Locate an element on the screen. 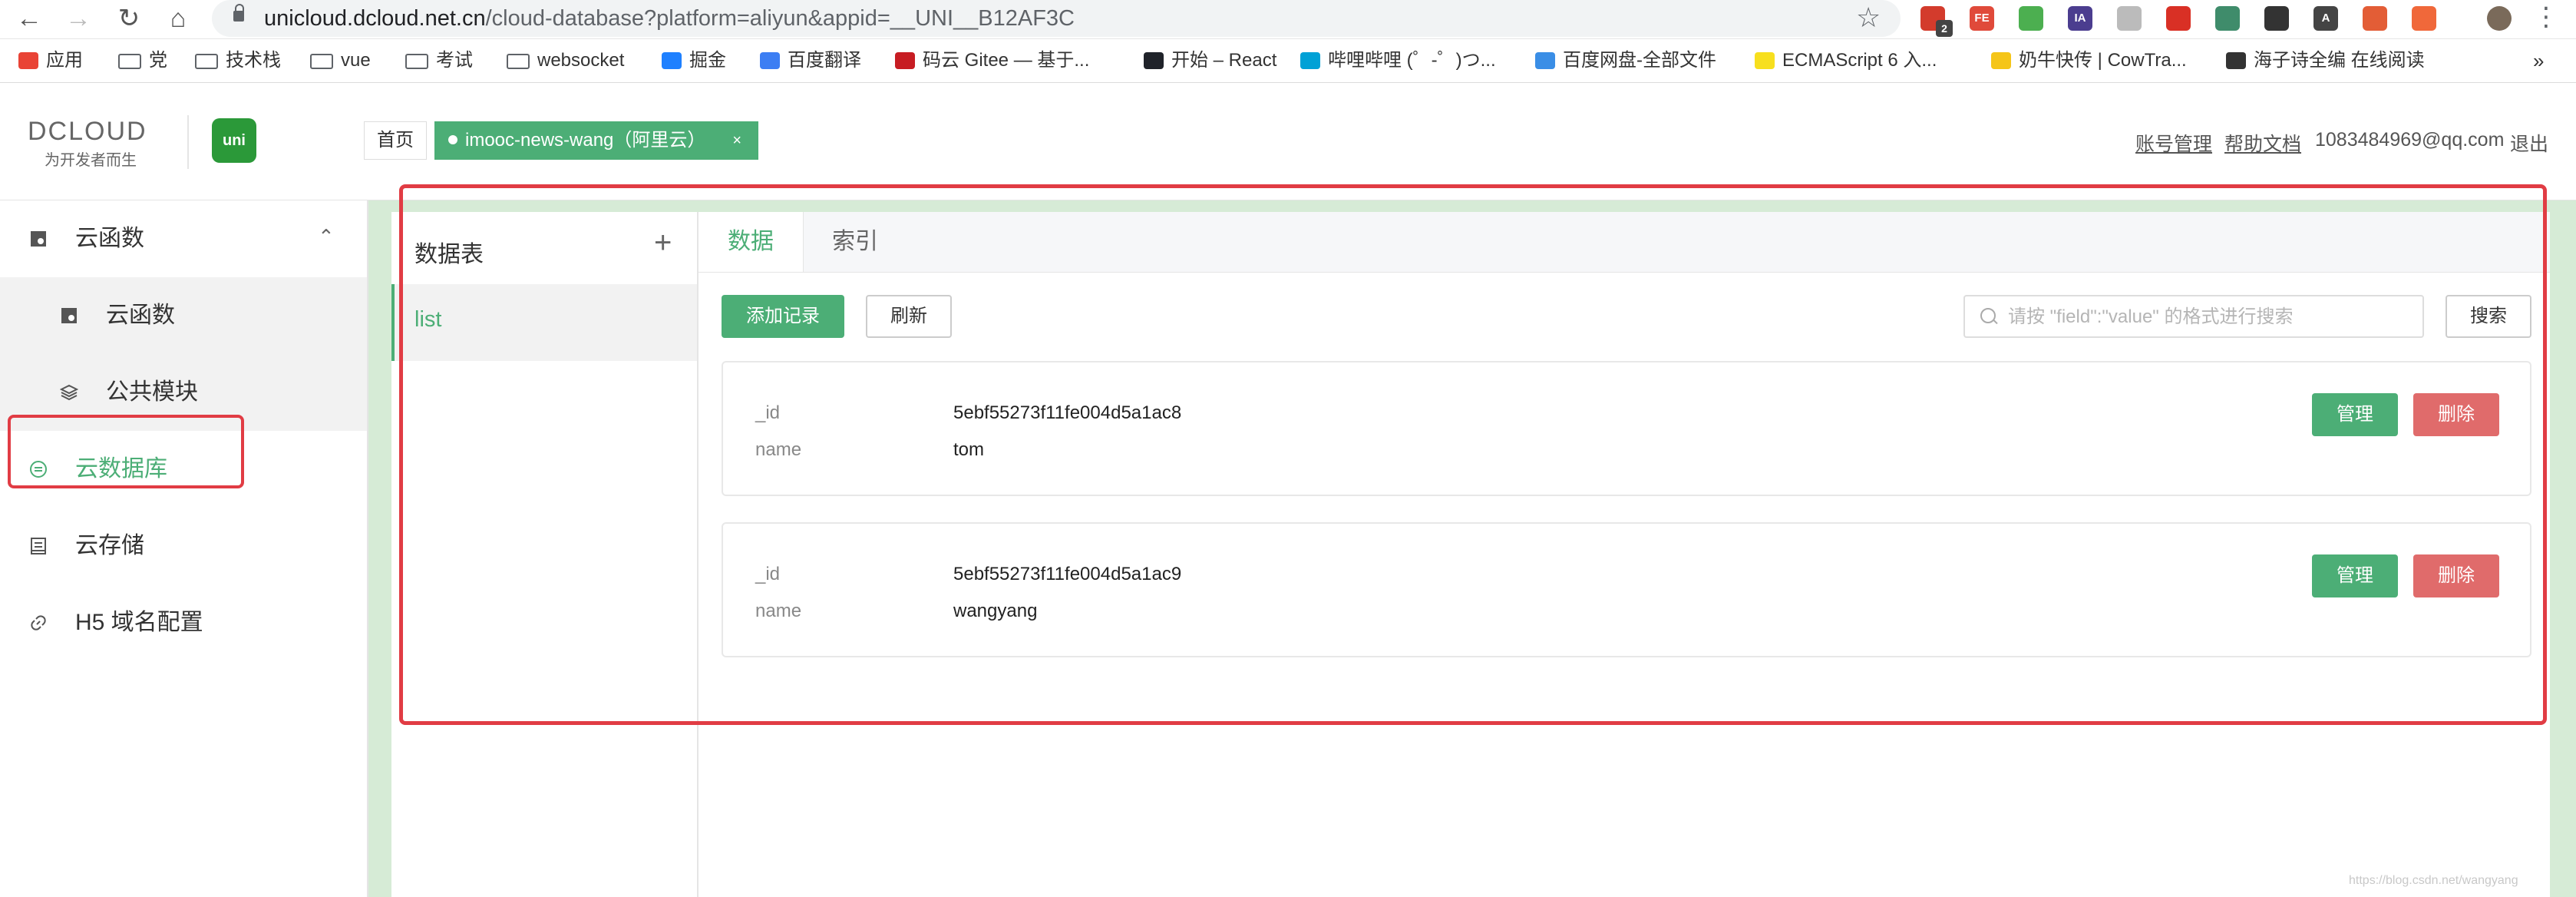  dcloud-logo: DCLOUD is located at coordinates (87, 132).